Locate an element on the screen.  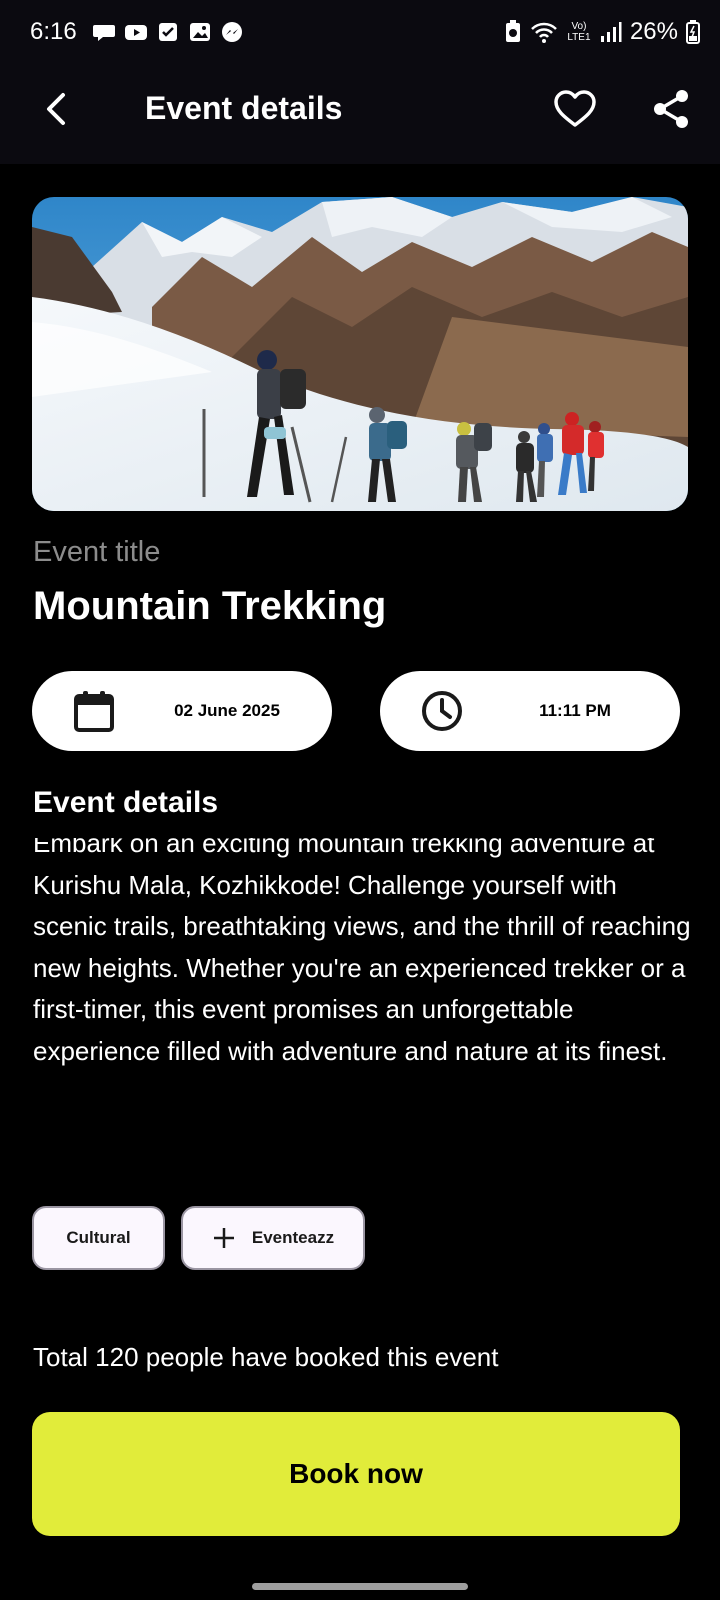
chat-bubble-icon is located at coordinates (104, 33).